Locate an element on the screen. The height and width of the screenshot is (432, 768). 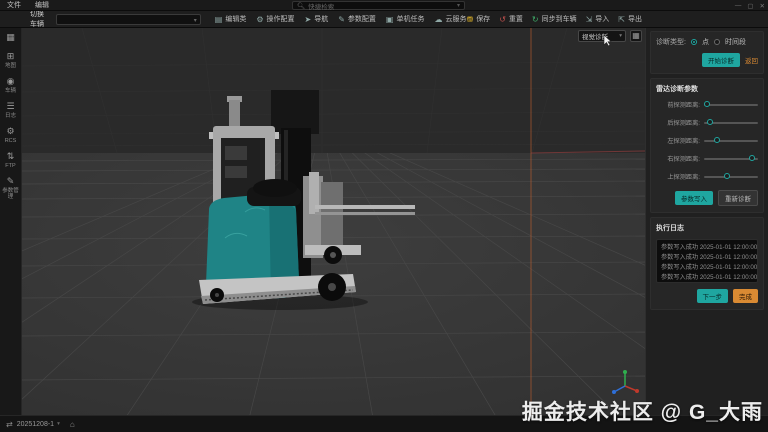
menu-file: 文件 is located at coordinates (14, 5).